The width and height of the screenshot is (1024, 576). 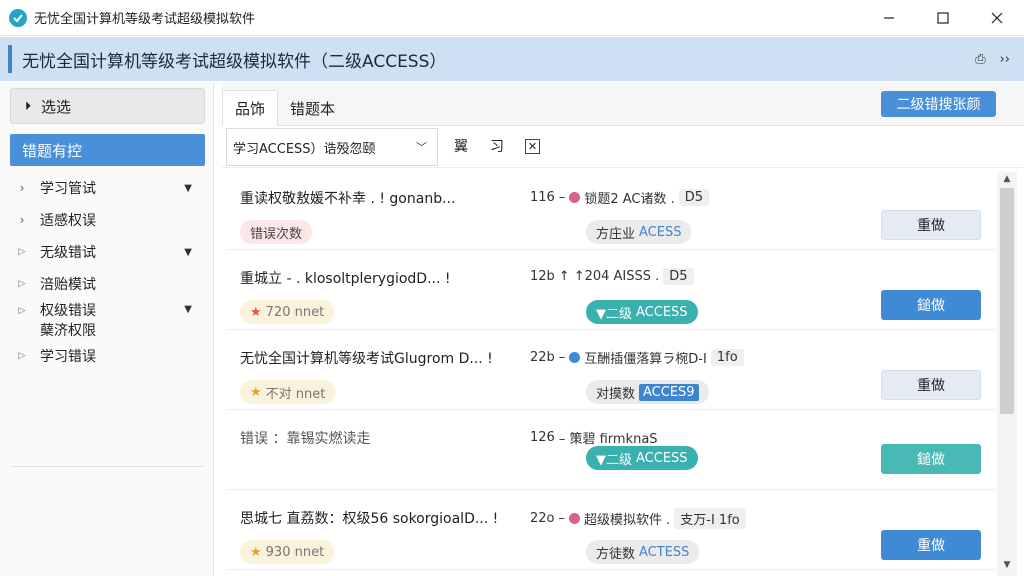 I want to click on error-count-badge: 错误次数, so click(x=276, y=232).